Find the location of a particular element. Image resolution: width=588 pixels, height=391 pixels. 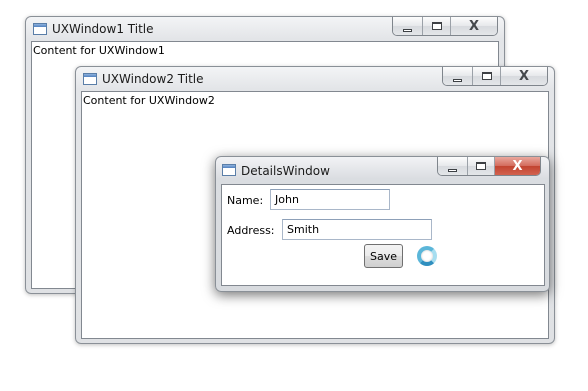

uxwindow2-maximize-button is located at coordinates (486, 76).